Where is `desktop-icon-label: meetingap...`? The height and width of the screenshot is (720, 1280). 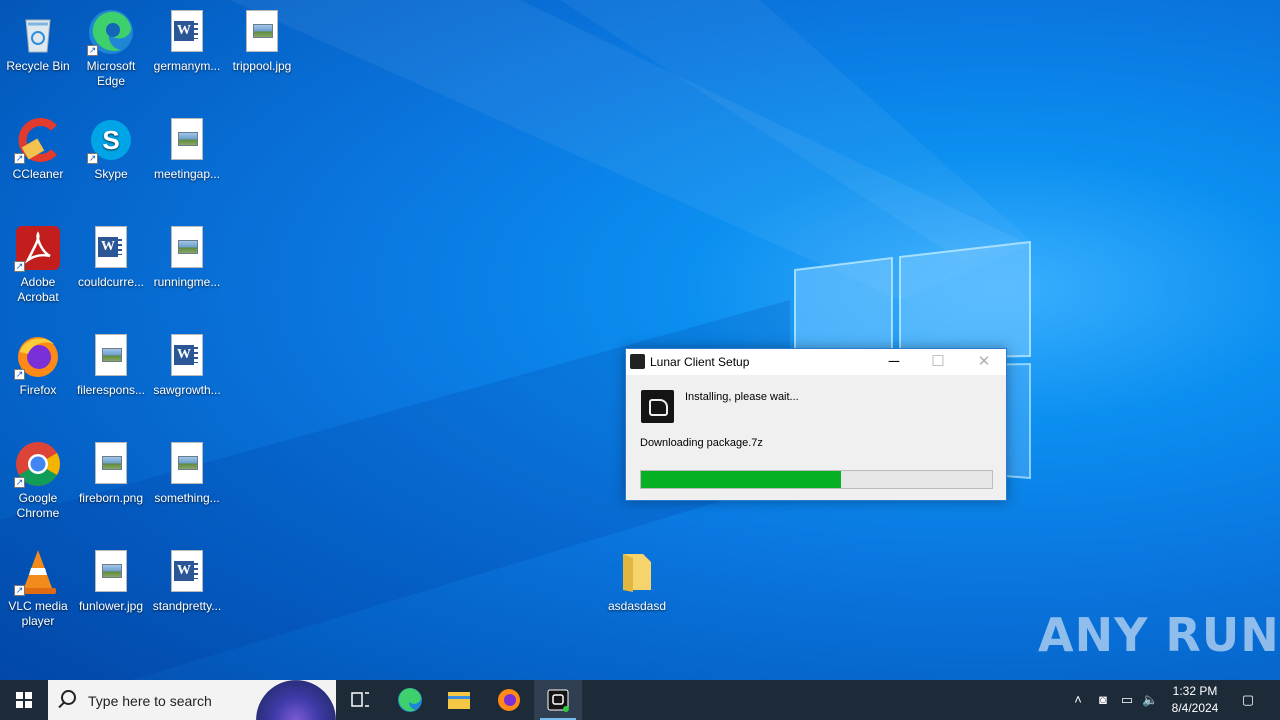 desktop-icon-label: meetingap... is located at coordinates (187, 174).